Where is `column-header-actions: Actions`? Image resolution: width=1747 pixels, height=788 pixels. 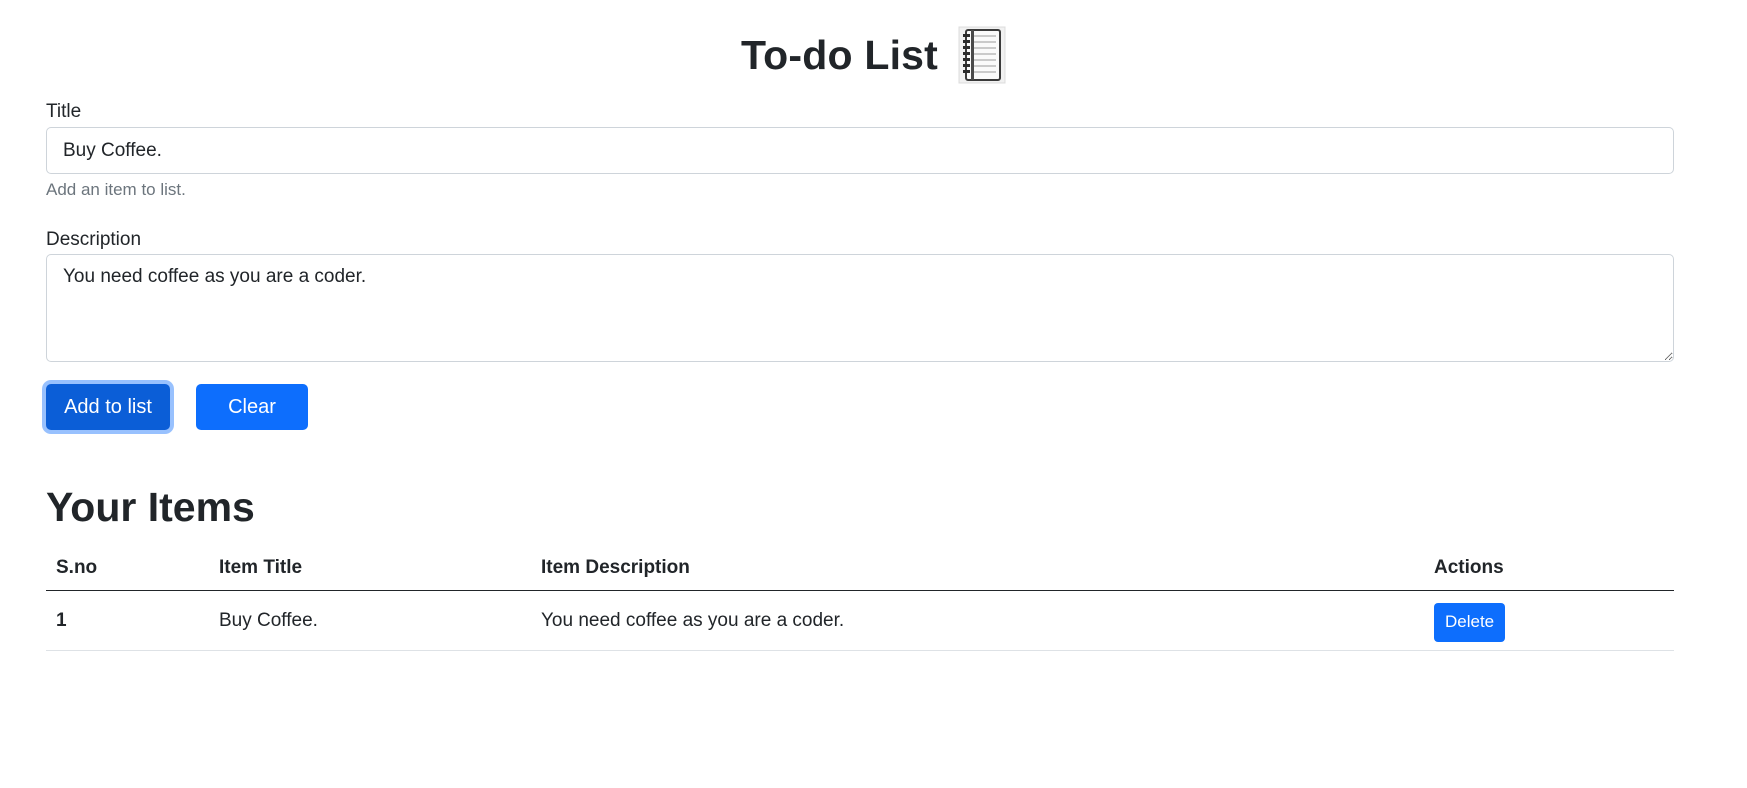 column-header-actions: Actions is located at coordinates (1549, 568).